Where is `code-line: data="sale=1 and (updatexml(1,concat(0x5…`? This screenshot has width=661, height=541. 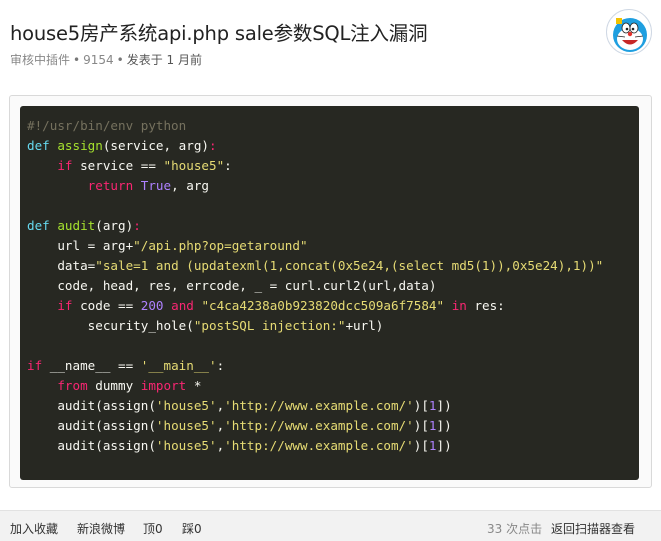
code-line: data="sale=1 and (updatexml(1,concat(0x5… is located at coordinates (333, 266).